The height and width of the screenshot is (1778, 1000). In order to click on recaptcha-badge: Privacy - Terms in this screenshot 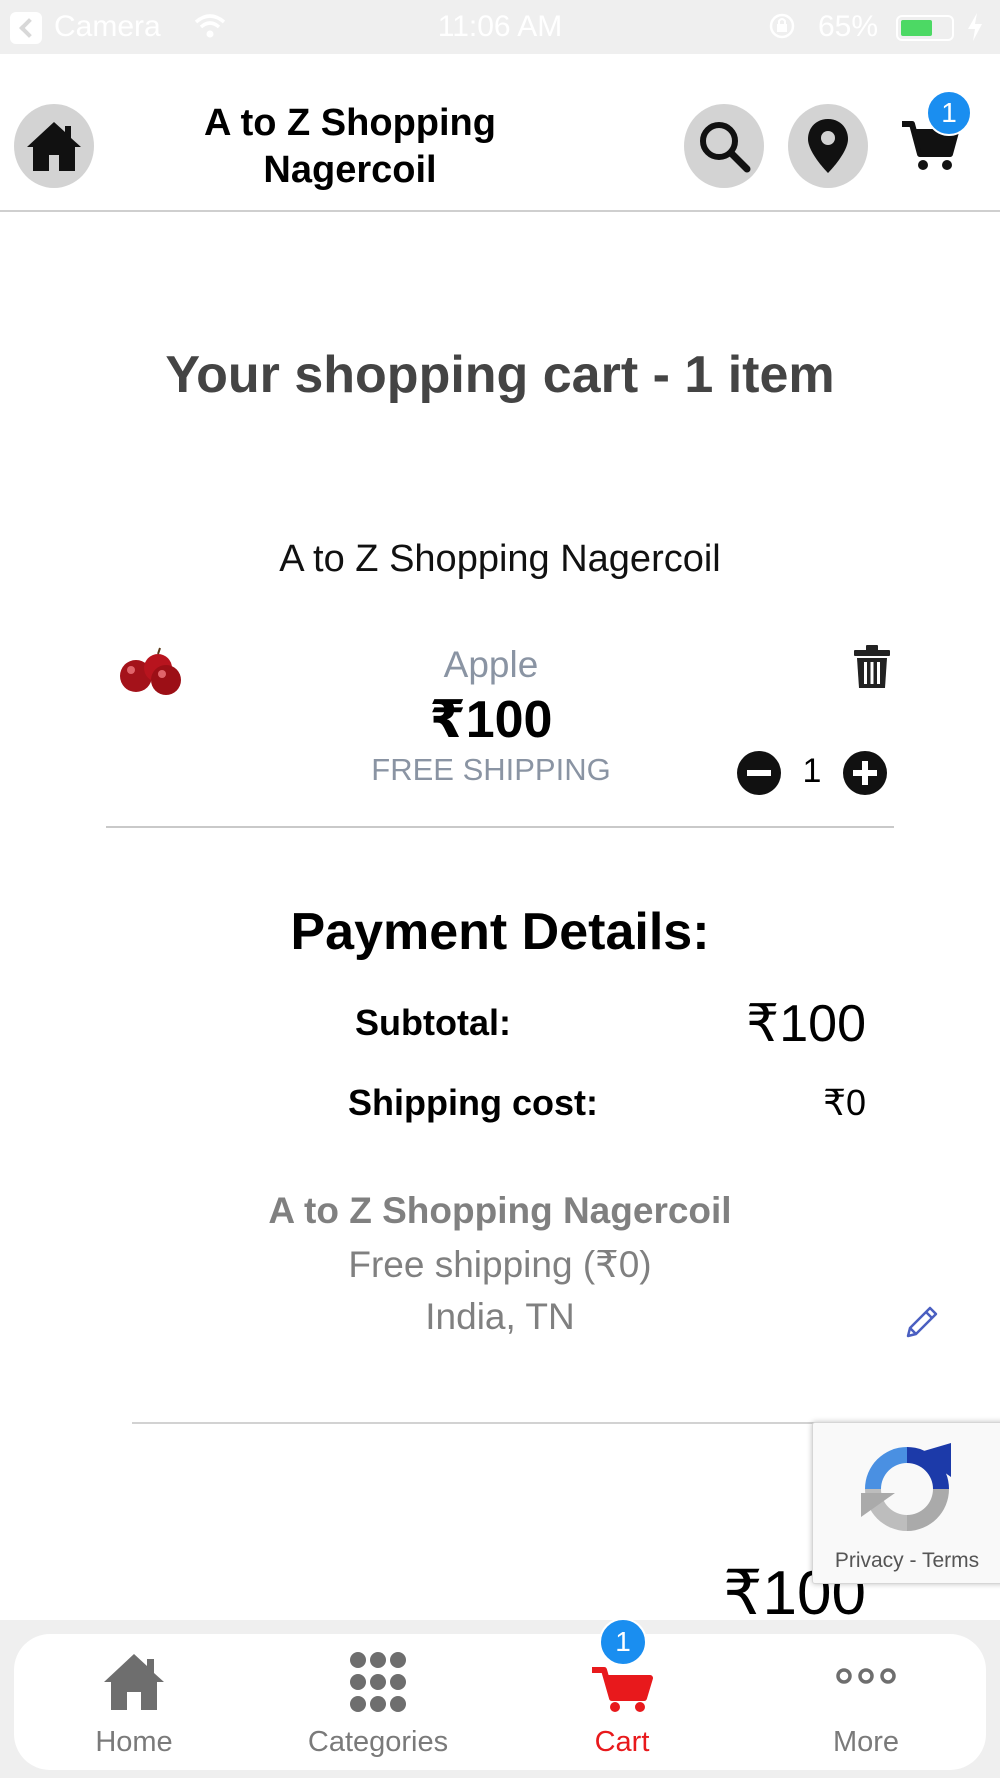, I will do `click(906, 1503)`.